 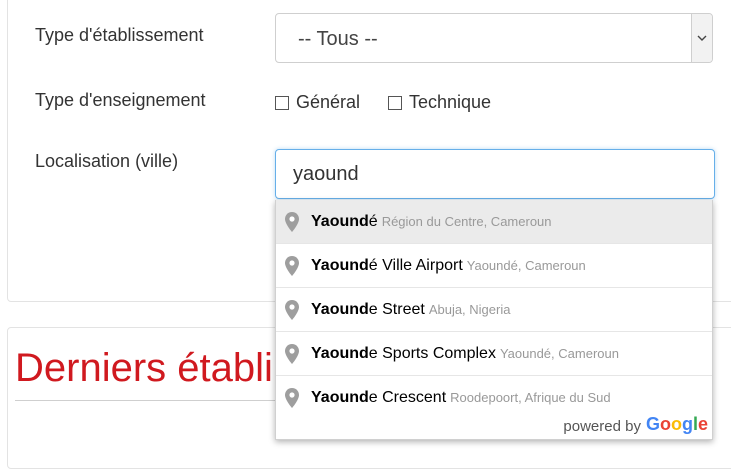 I want to click on chevron-down-icon, so click(x=701, y=38).